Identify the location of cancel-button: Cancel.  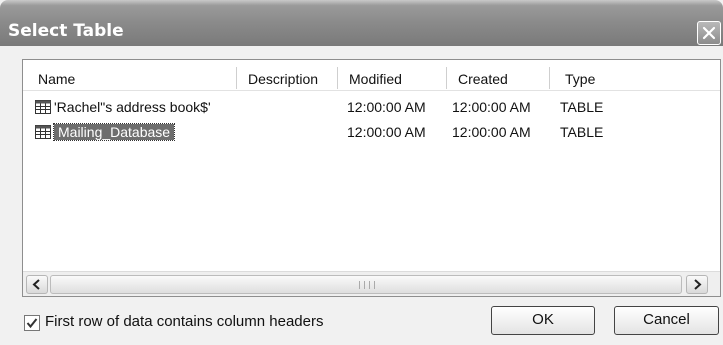
(666, 320).